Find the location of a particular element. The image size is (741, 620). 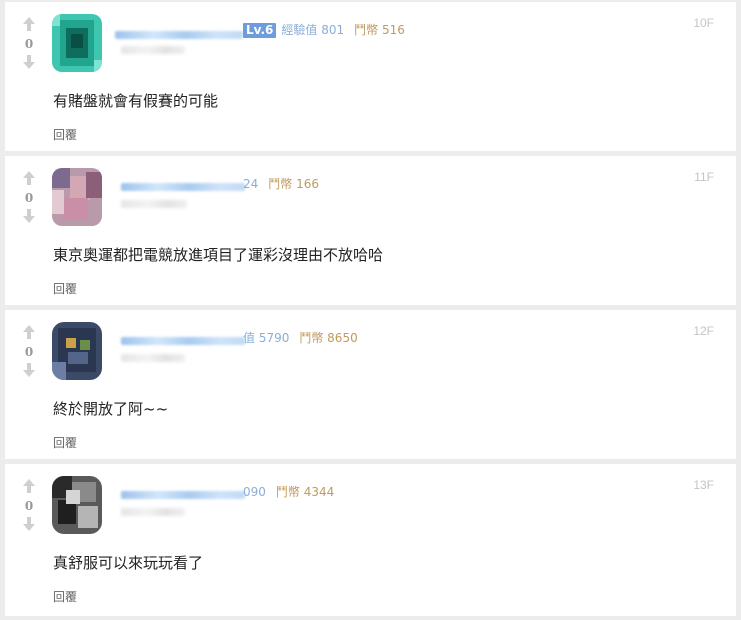

user-stats: 值 5790 鬥幣 8650 is located at coordinates (300, 338).